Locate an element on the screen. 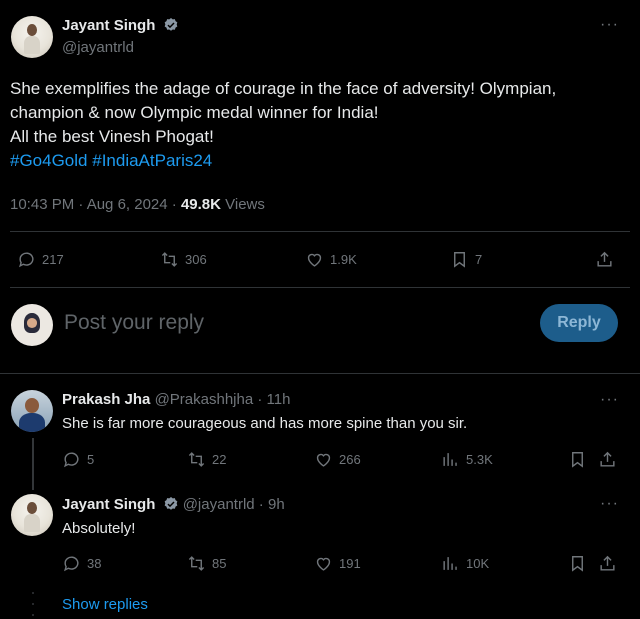 The height and width of the screenshot is (619, 640). reply-text: Absolutely! is located at coordinates (99, 528).